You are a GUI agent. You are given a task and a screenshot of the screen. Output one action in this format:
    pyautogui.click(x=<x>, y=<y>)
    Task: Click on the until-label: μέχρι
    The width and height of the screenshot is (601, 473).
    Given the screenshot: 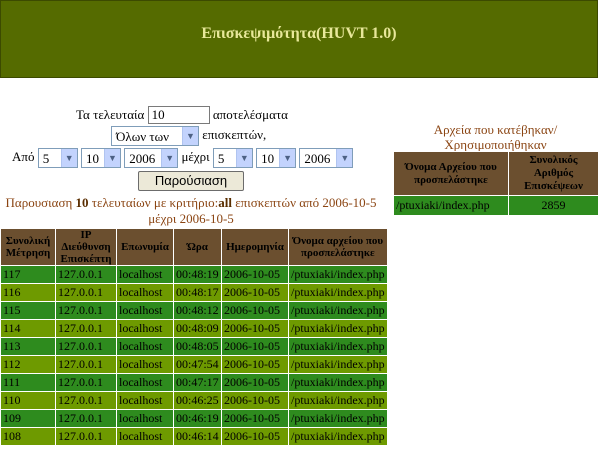 What is the action you would take?
    pyautogui.click(x=195, y=156)
    